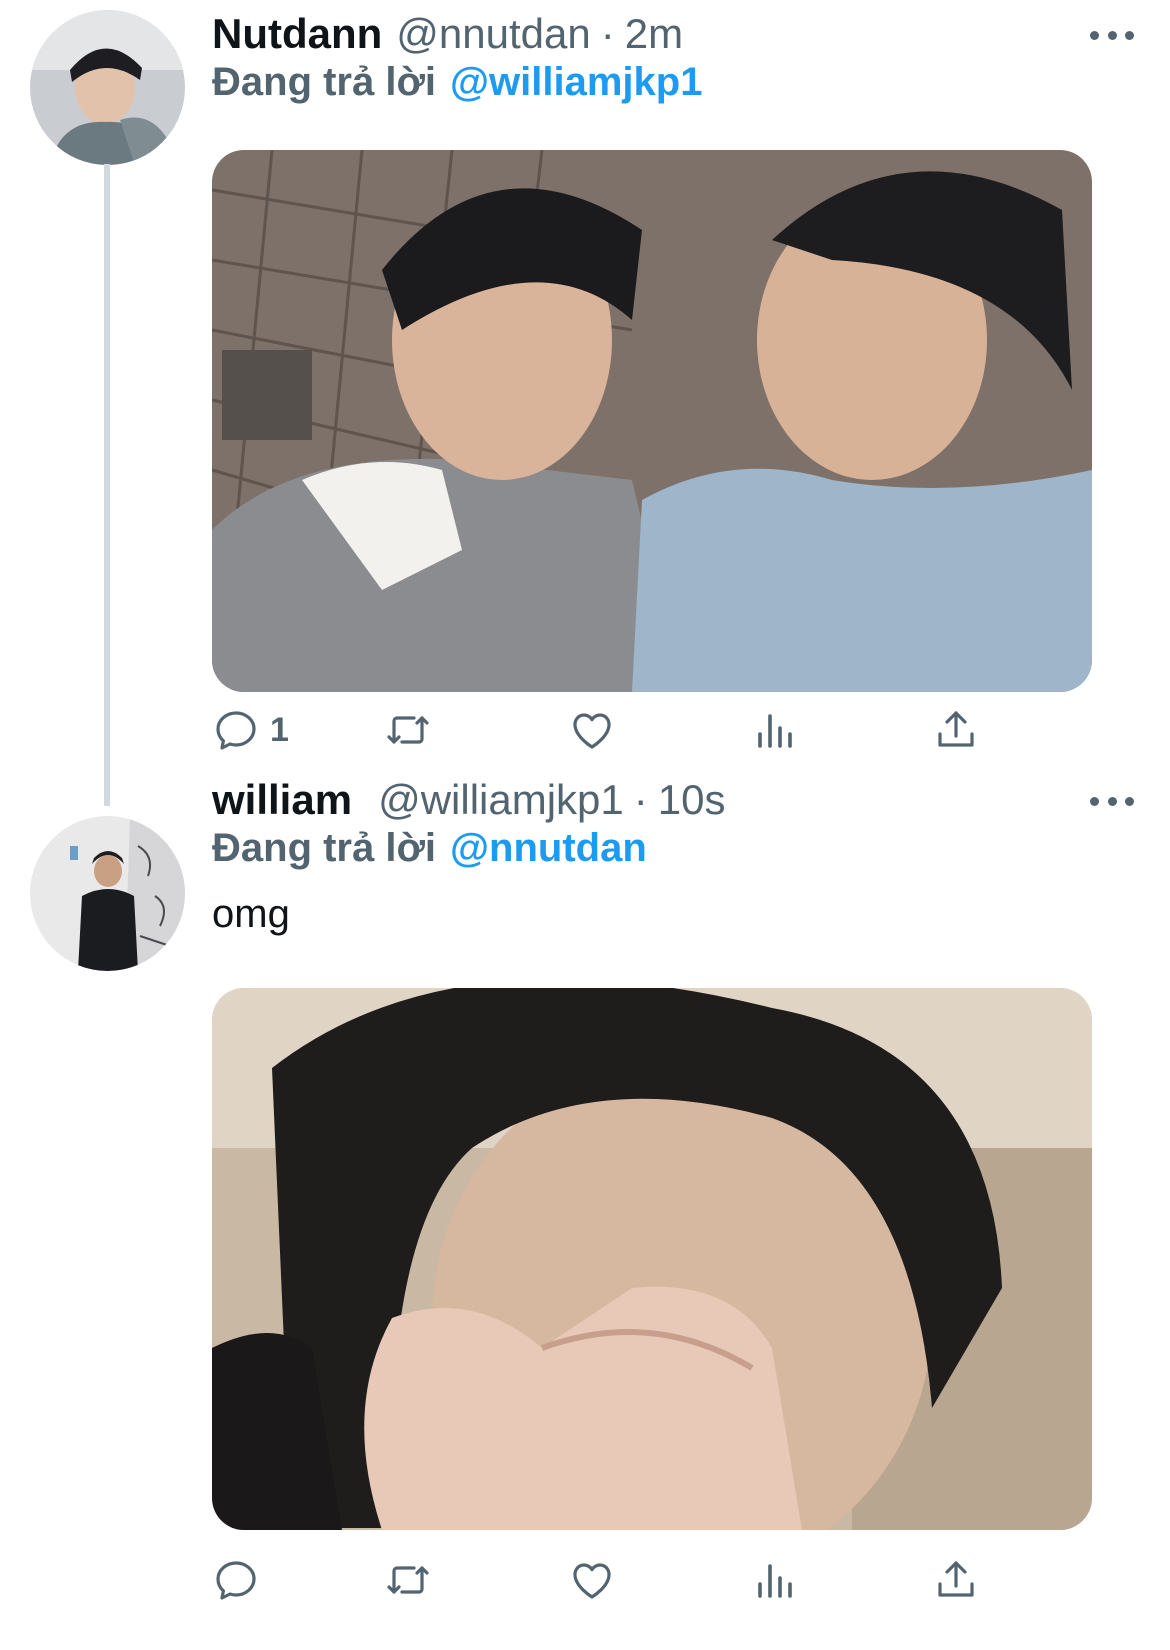 The image size is (1170, 1650). I want to click on thread-connector-line, so click(107, 485).